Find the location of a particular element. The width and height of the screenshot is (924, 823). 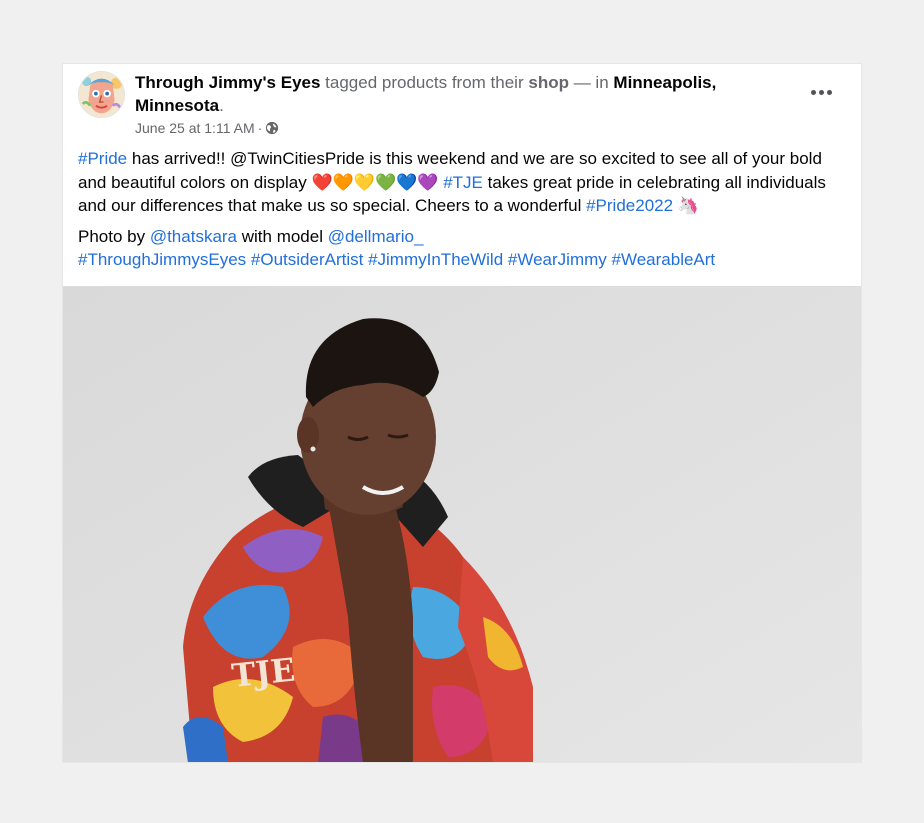

hashtag-link: #OutsiderArtist is located at coordinates (307, 259).